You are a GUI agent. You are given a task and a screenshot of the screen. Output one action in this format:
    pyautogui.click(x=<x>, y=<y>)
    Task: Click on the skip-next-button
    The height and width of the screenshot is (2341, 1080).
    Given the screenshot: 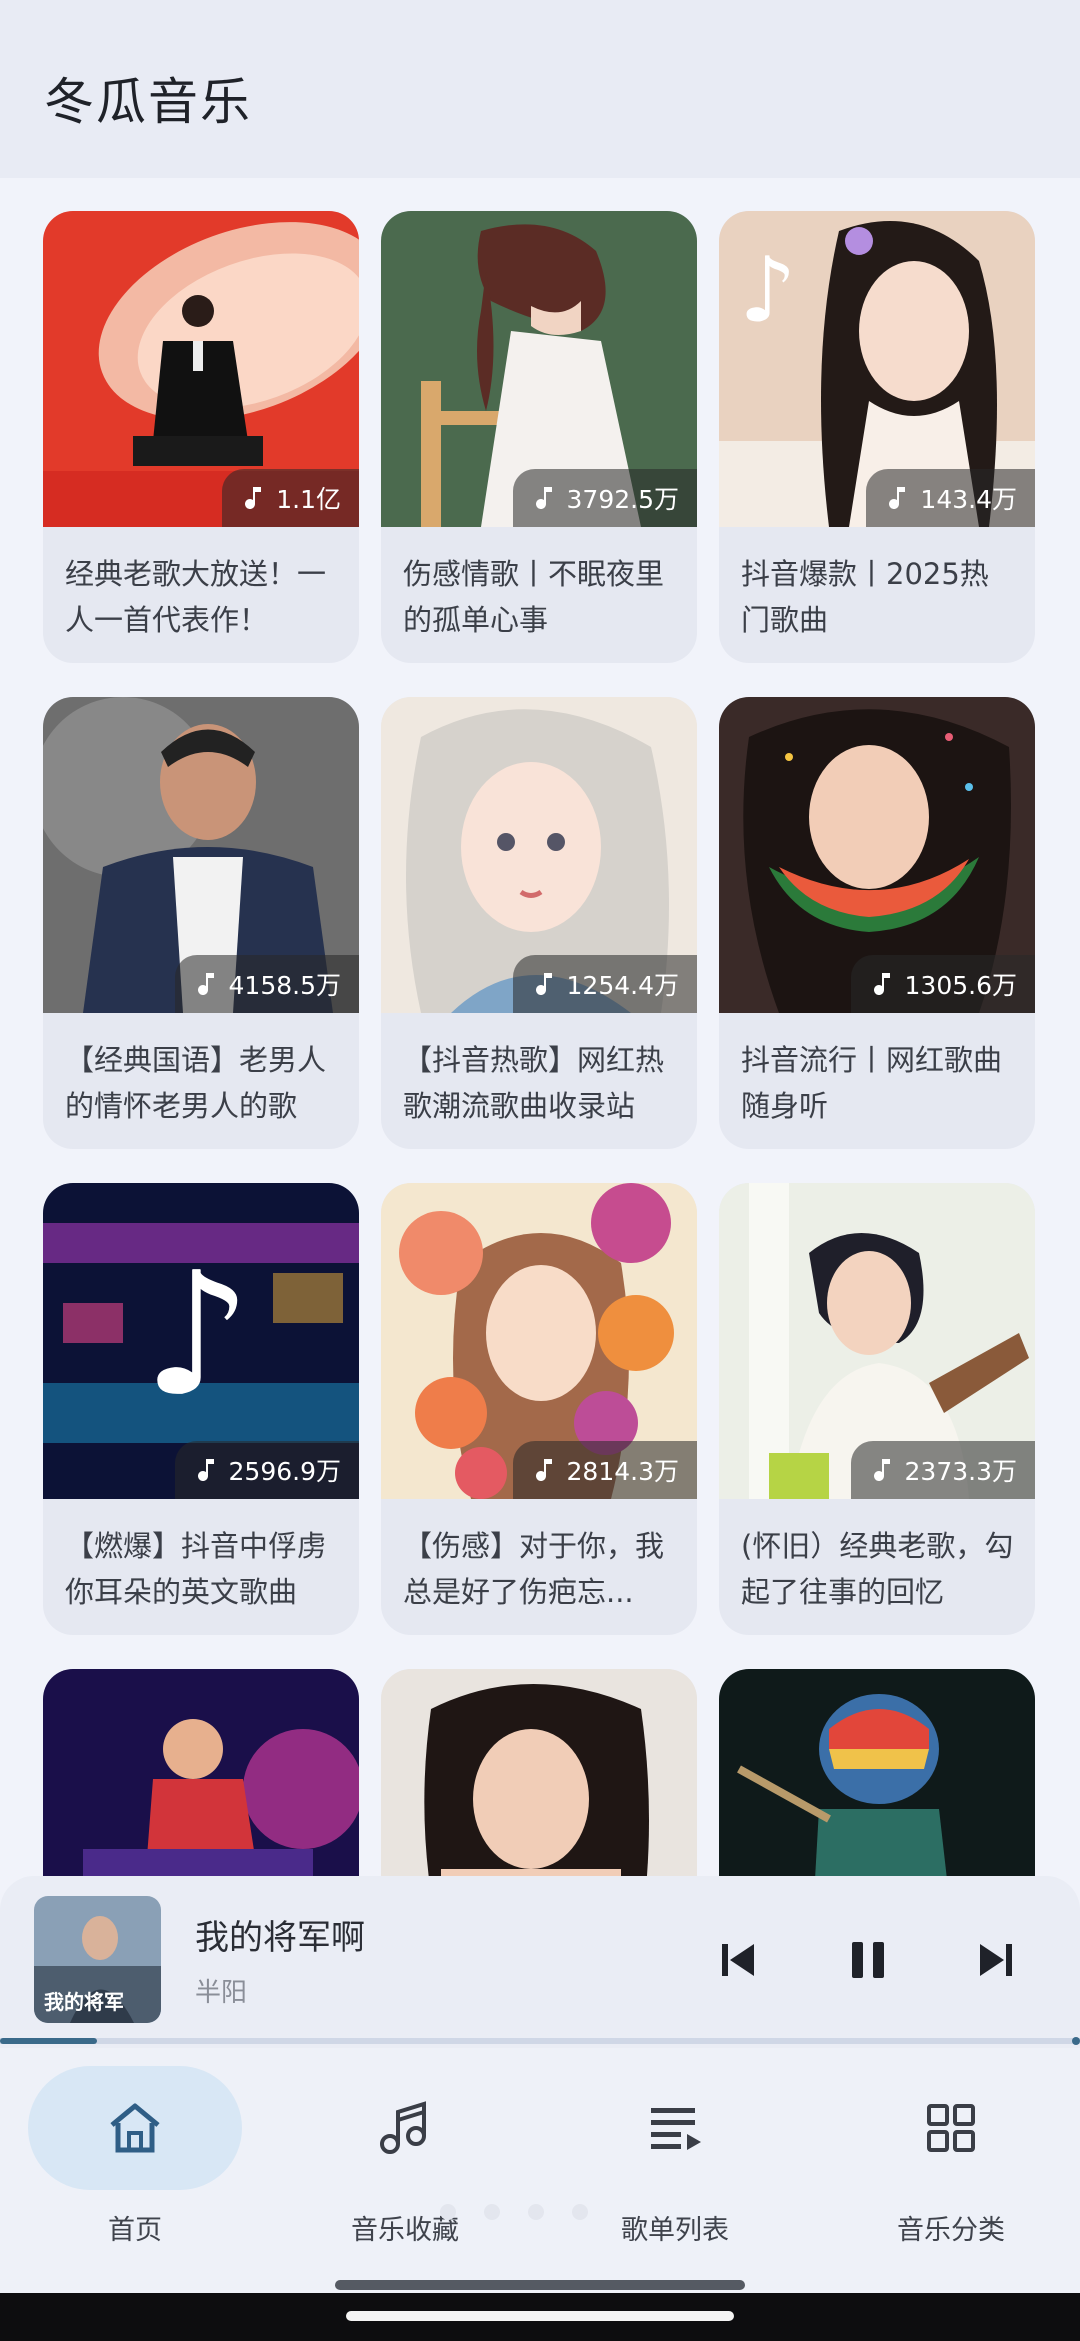 What is the action you would take?
    pyautogui.click(x=996, y=1960)
    